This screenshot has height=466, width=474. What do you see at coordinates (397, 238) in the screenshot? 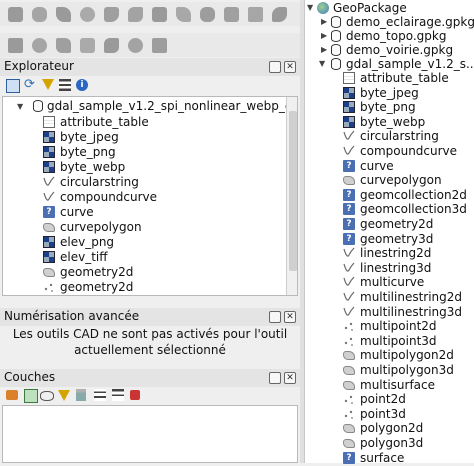
I see `layer-label: geometry3d` at bounding box center [397, 238].